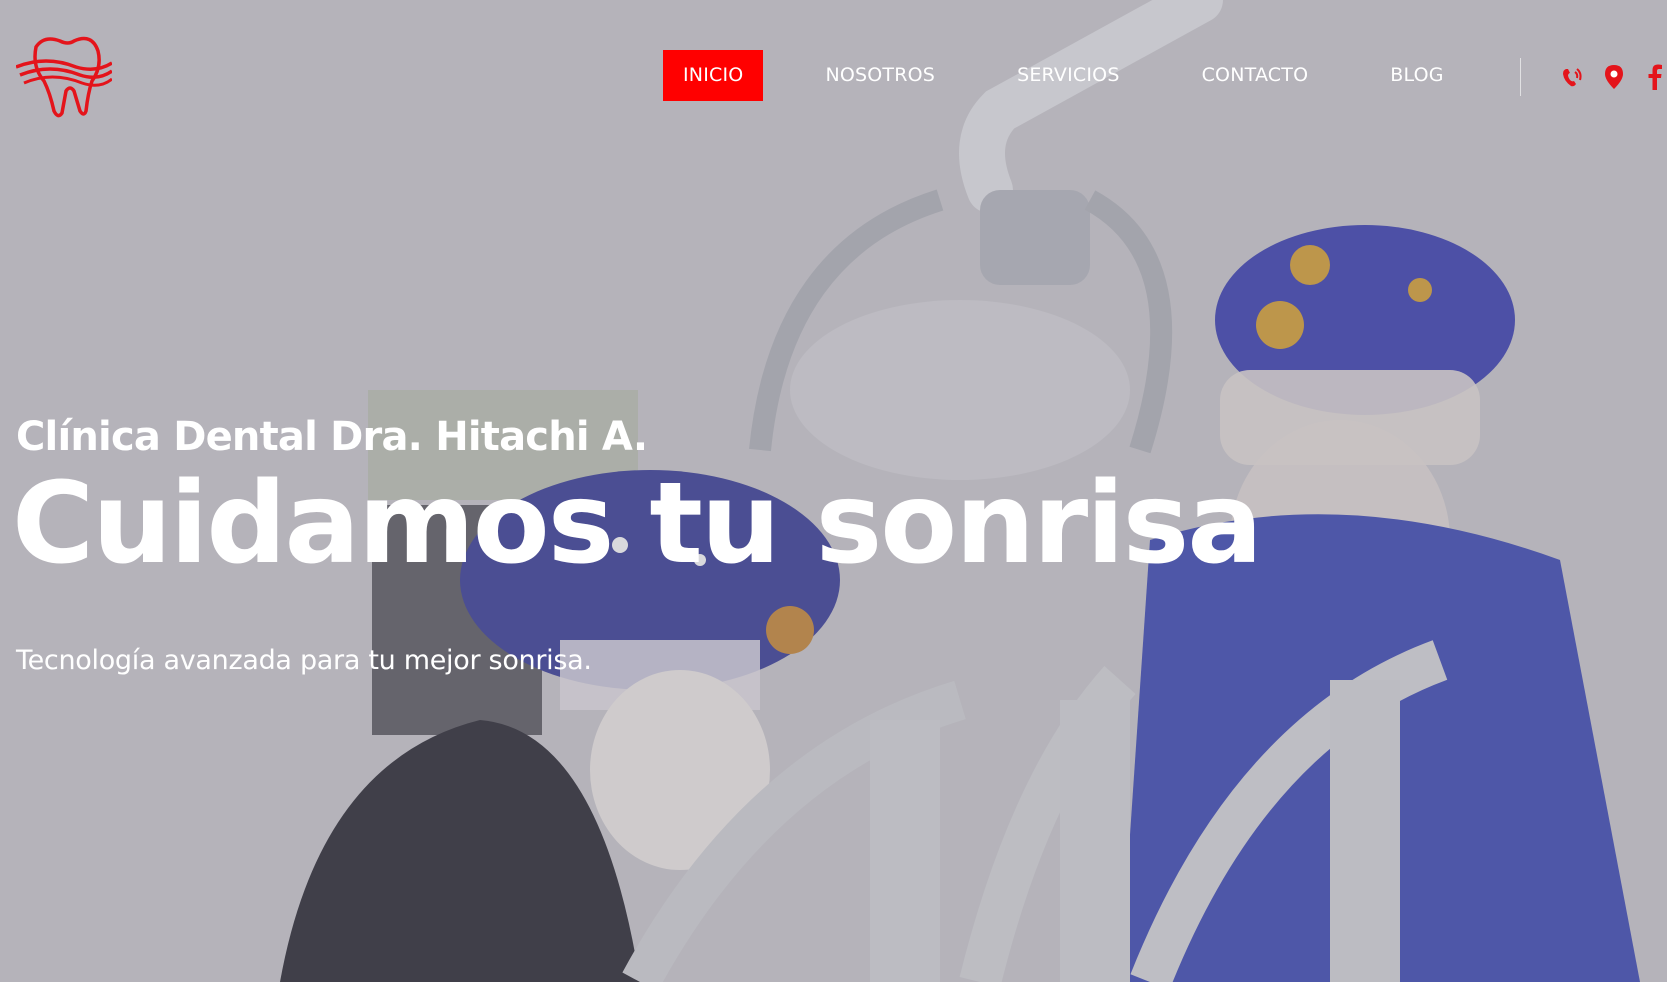 The image size is (1667, 982). What do you see at coordinates (1416, 75) in the screenshot?
I see `nav-item-blog: BLOG` at bounding box center [1416, 75].